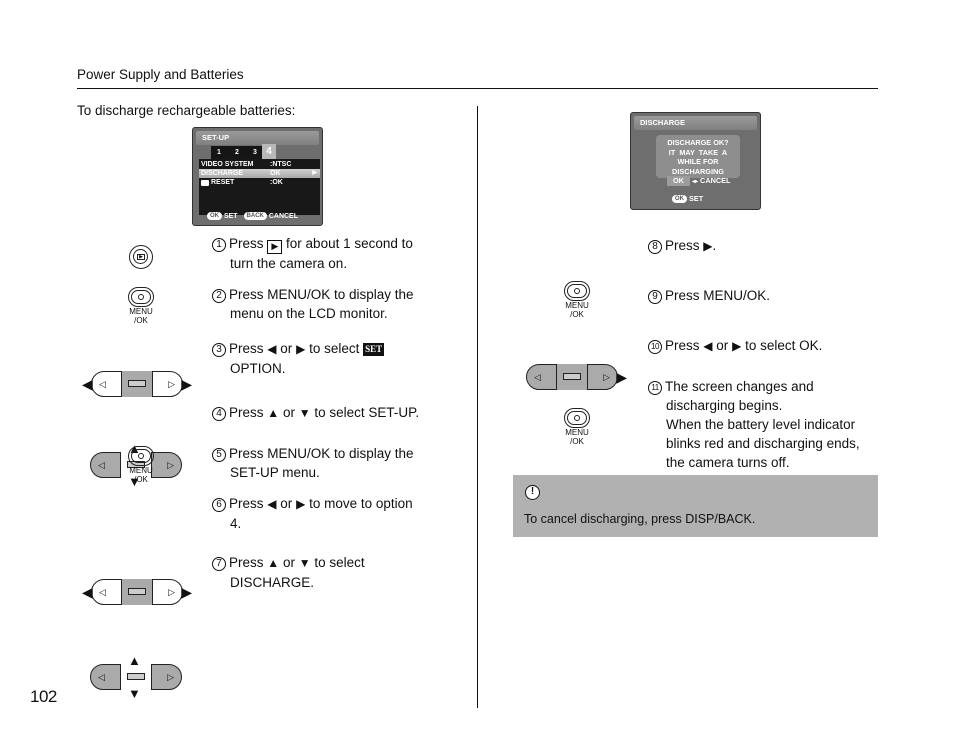 This screenshot has height=755, width=954. I want to click on lcd-footer: OK SET BACK CANCEL, so click(259, 216).